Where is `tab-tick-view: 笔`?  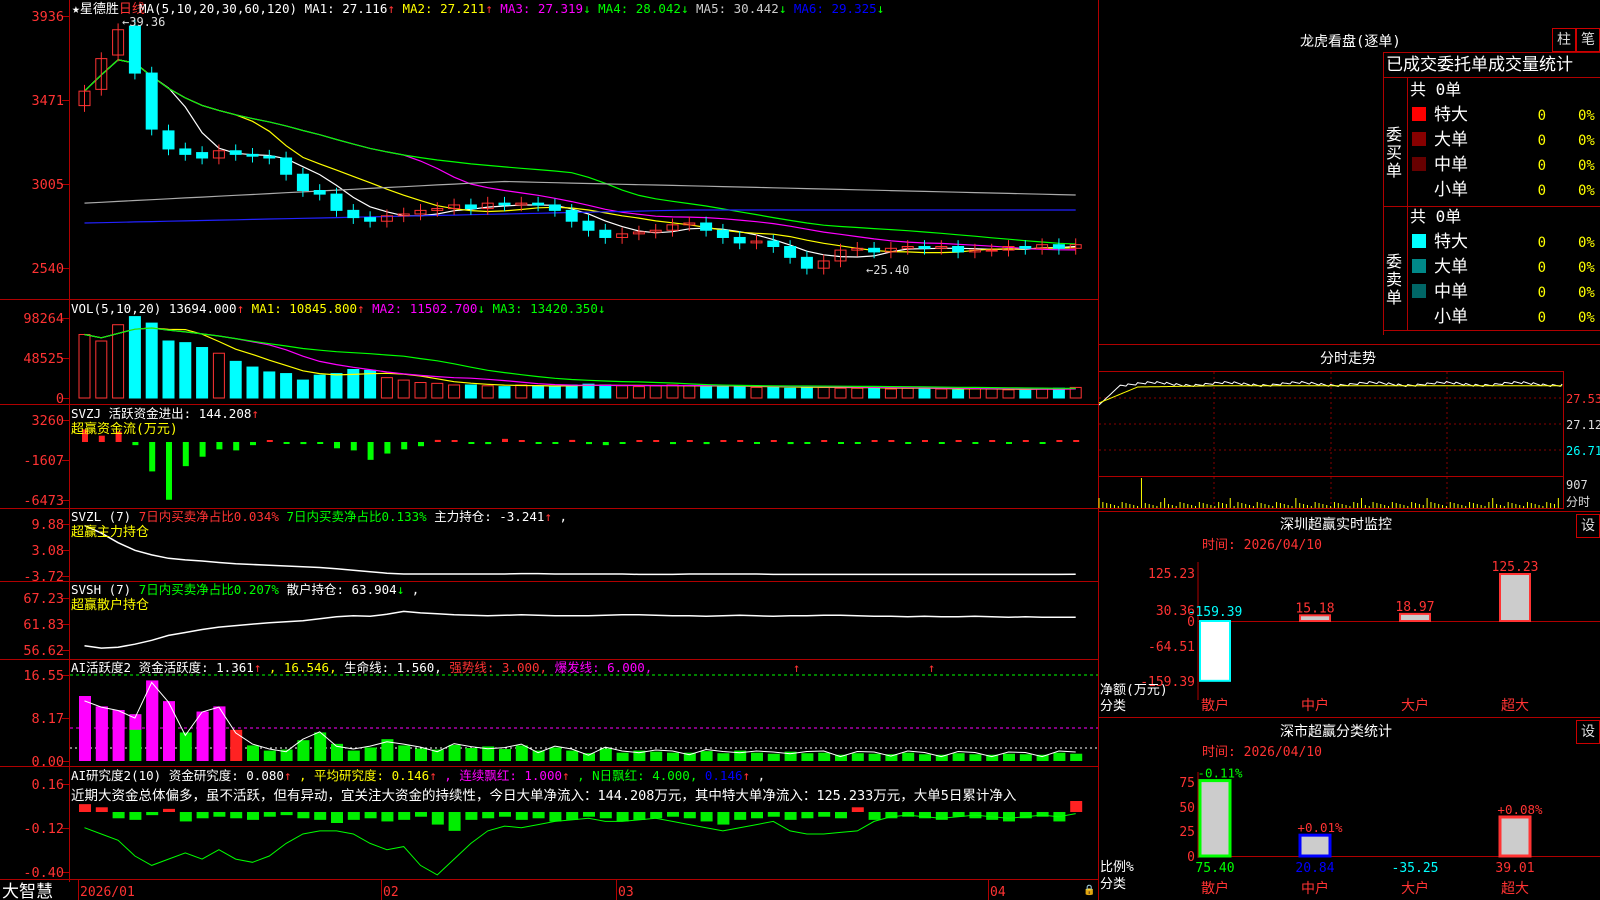
tab-tick-view: 笔 is located at coordinates (1588, 40).